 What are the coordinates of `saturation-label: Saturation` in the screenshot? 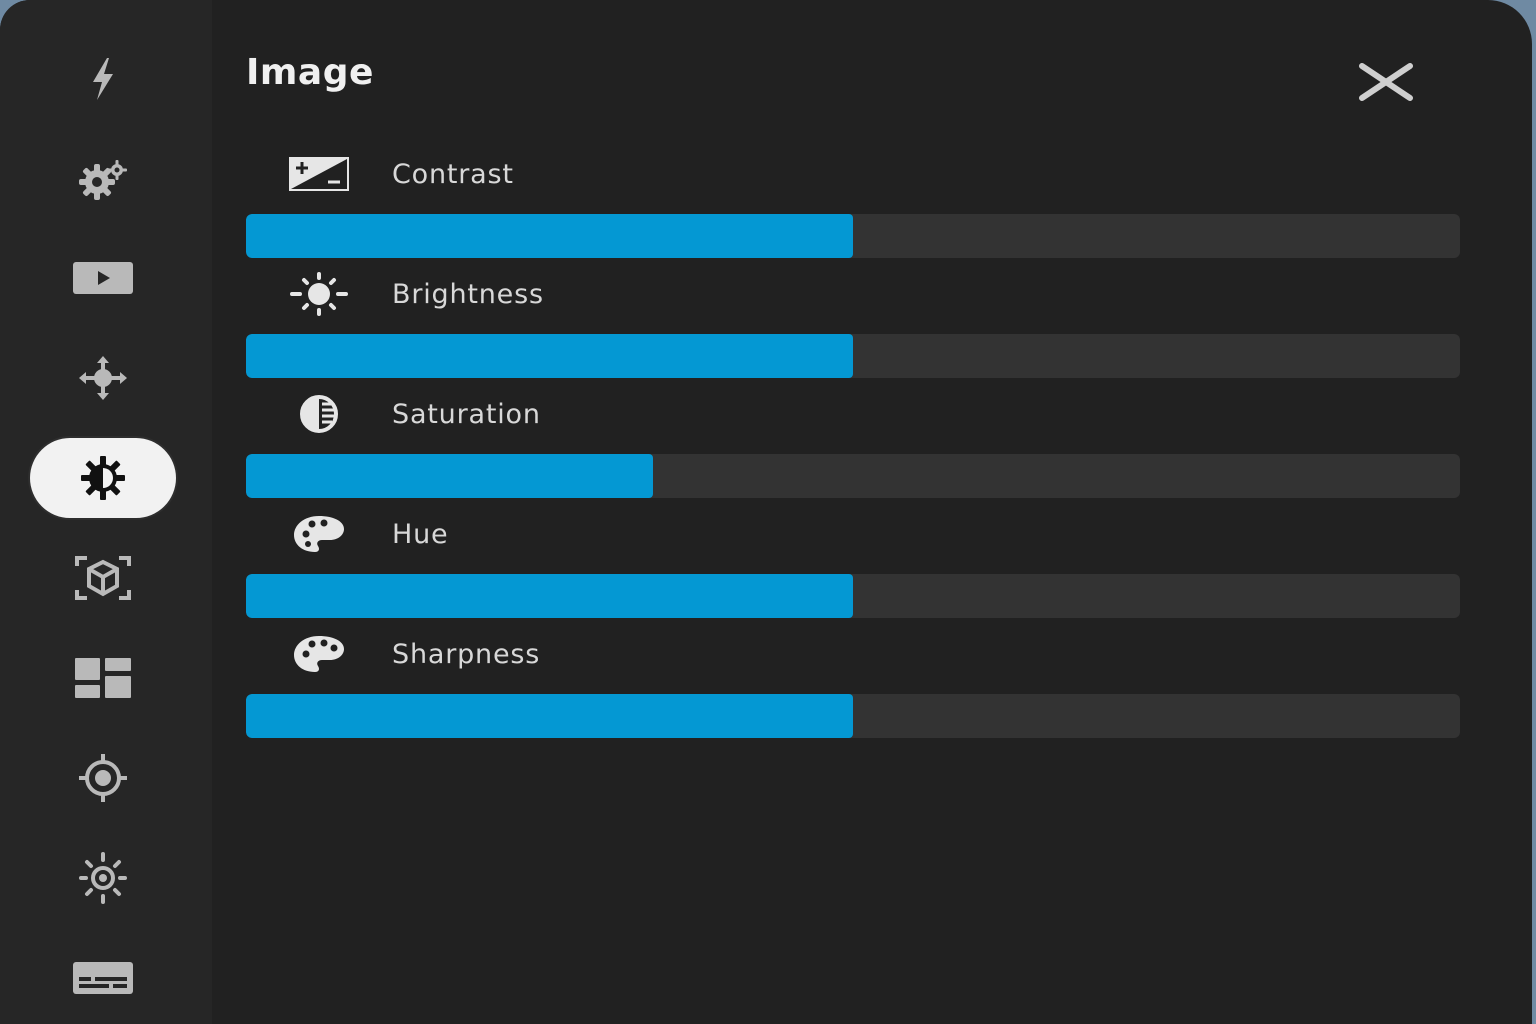 It's located at (466, 414).